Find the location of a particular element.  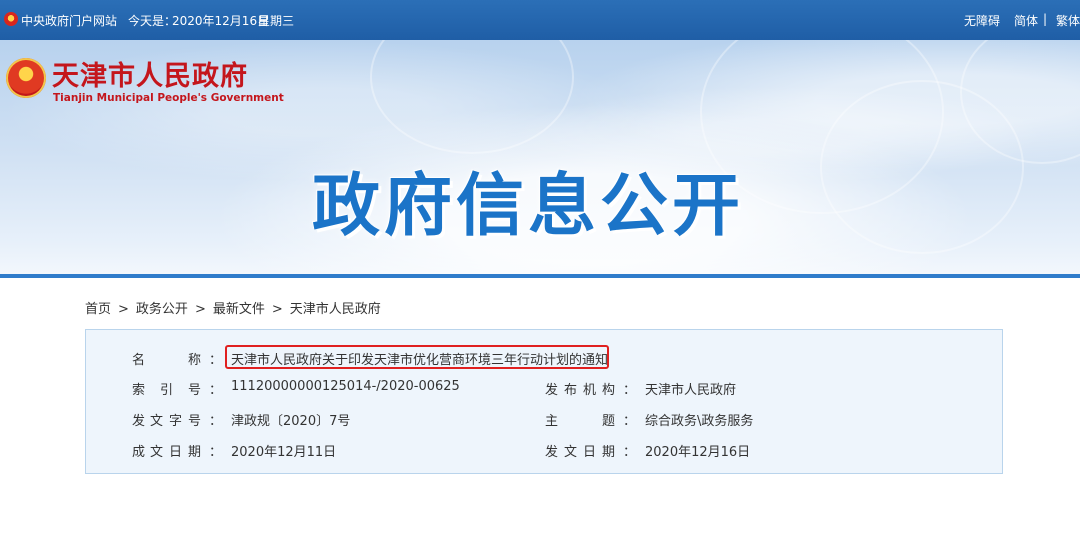

docno-label-char: 字 is located at coordinates (176, 421).